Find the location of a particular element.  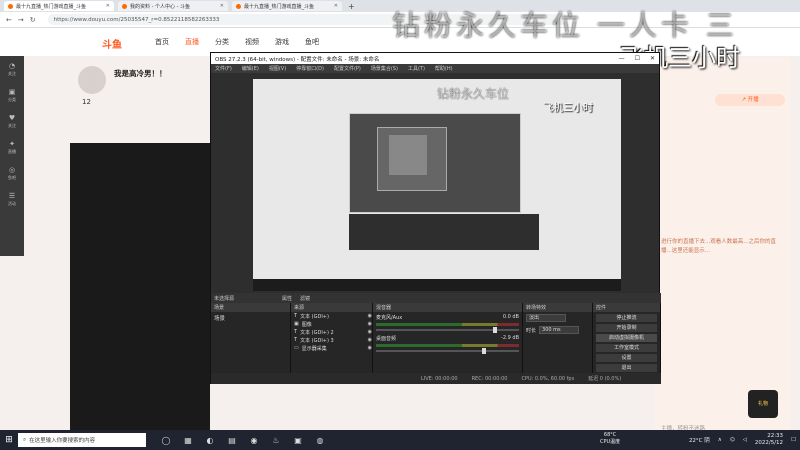

image-source-icon: ▣ is located at coordinates (296, 324).